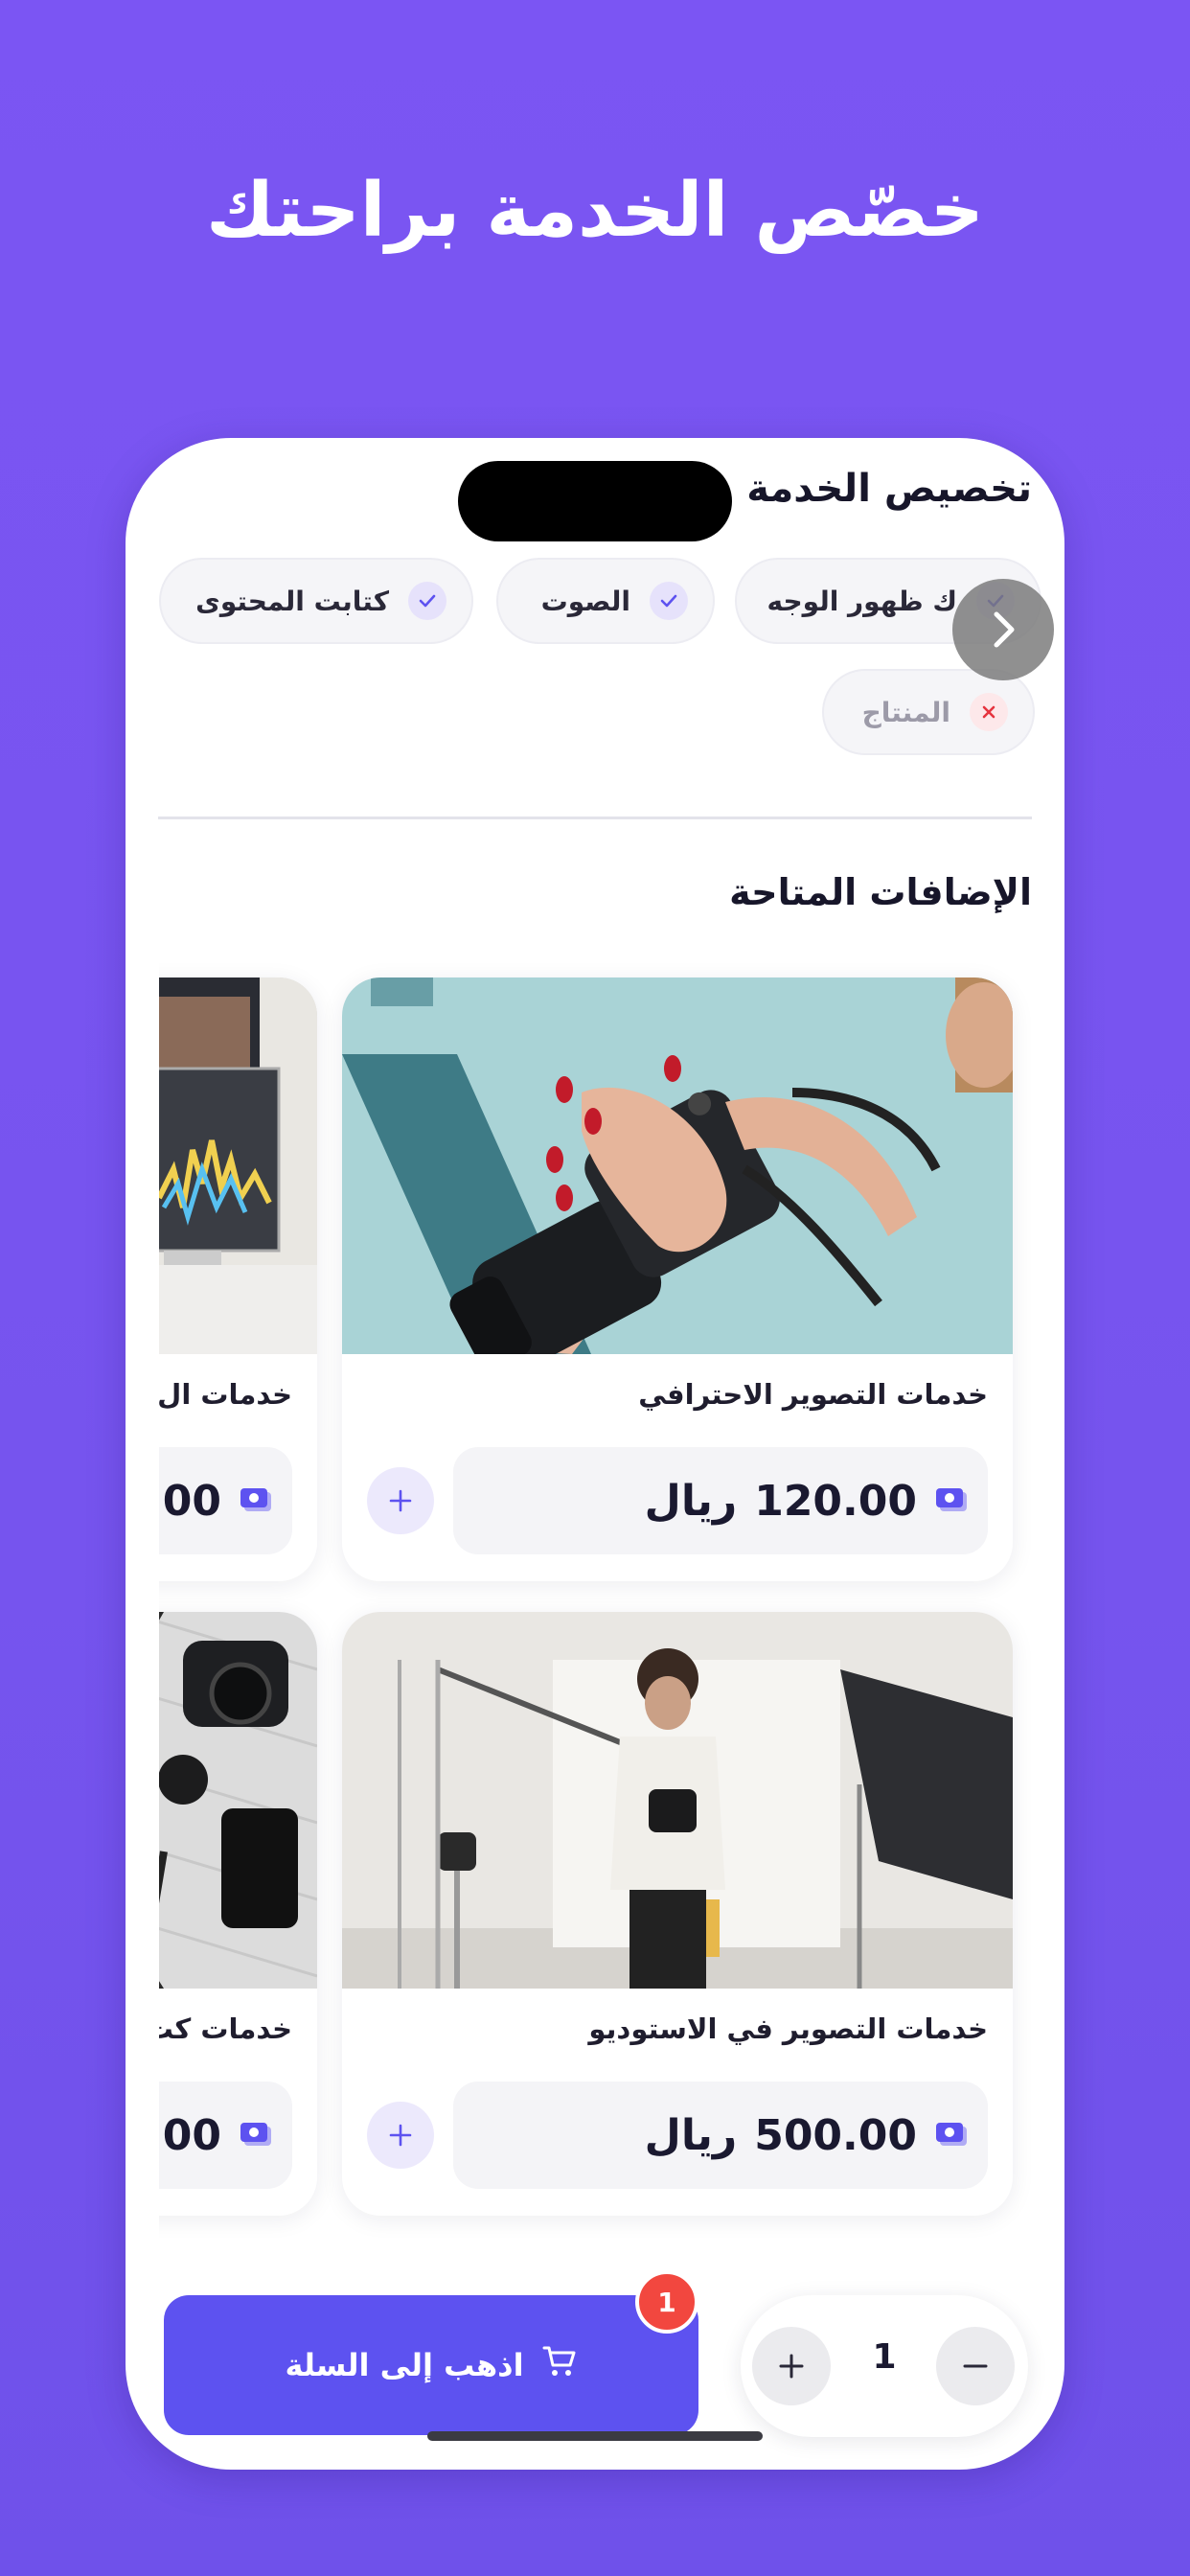  Describe the element at coordinates (585, 601) in the screenshot. I see `chip-label: الصوت` at that location.